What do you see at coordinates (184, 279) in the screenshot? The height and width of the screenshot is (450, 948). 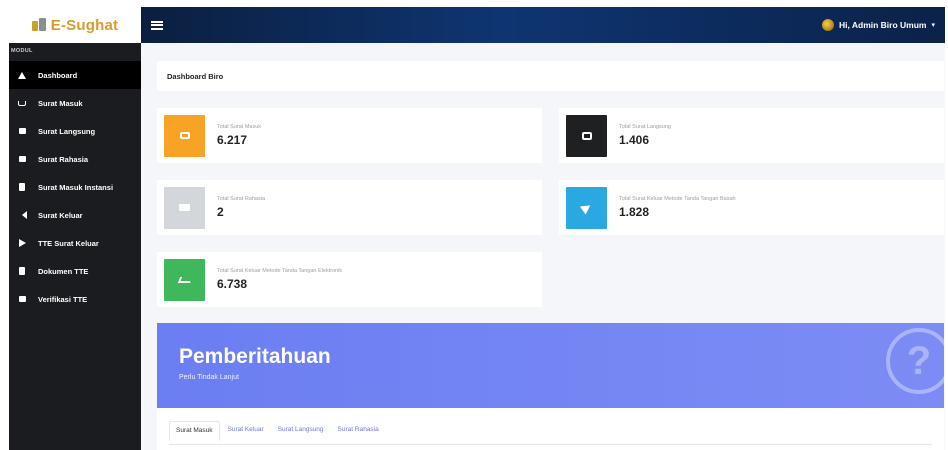 I see `signature-icon` at bounding box center [184, 279].